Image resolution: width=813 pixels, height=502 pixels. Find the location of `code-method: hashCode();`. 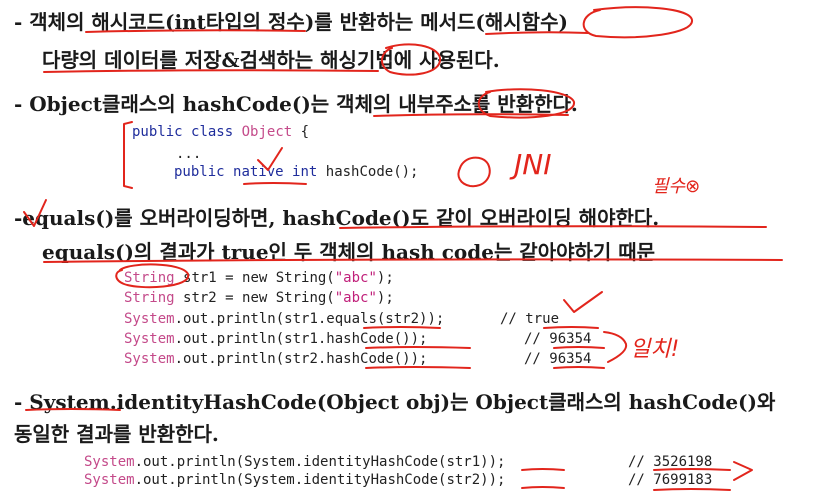

code-method: hashCode(); is located at coordinates (372, 172).